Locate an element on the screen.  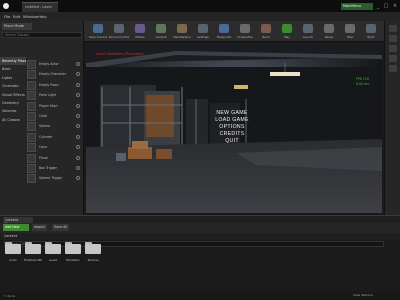
play-icon is located at coordinates (287, 28).